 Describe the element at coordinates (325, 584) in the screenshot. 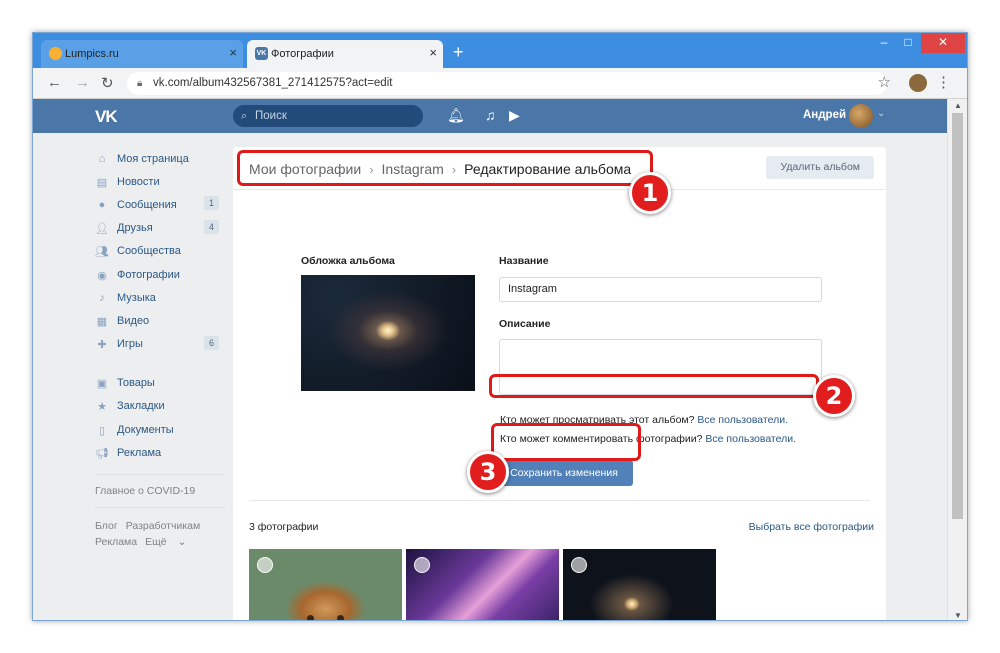

I see `photo-thumbnail-dog` at that location.